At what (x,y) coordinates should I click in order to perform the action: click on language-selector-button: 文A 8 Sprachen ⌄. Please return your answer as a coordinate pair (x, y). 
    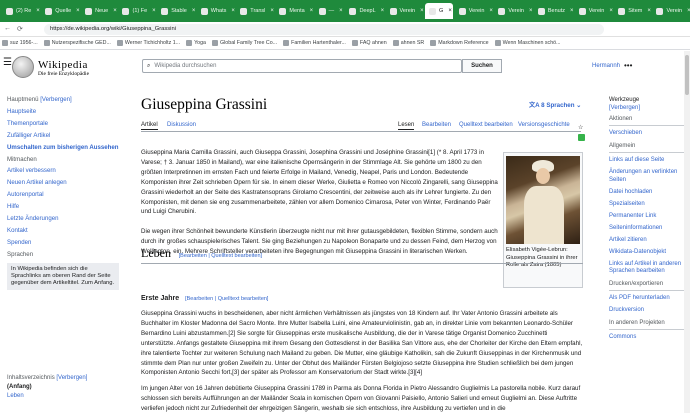
    Looking at the image, I should click on (555, 104).